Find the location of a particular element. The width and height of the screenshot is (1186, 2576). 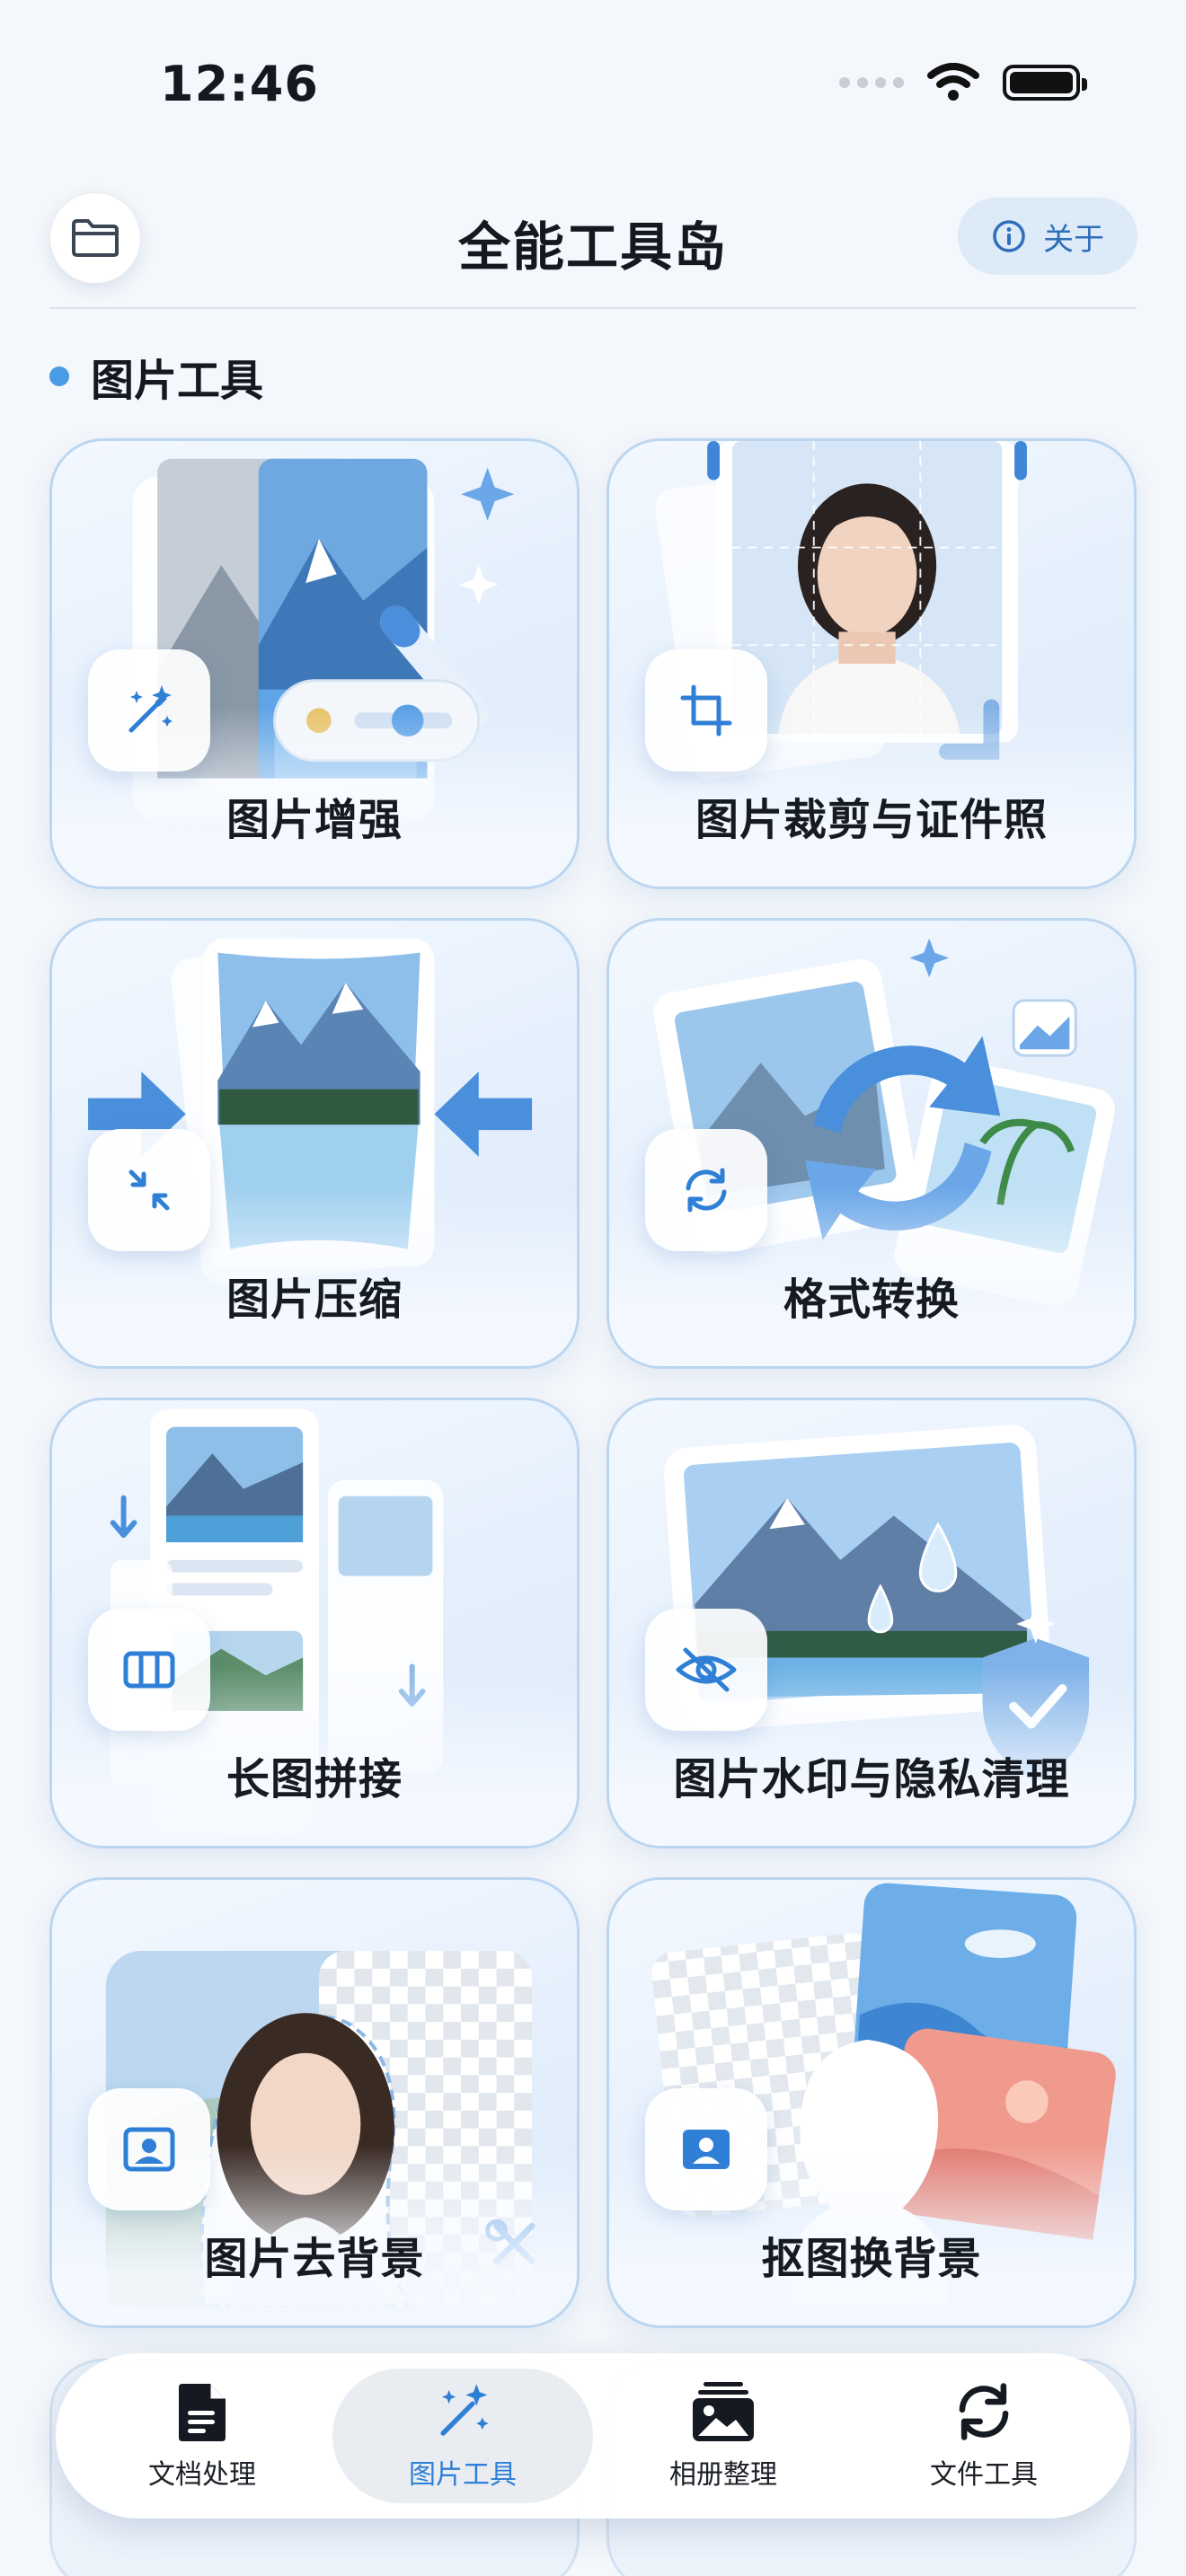

tab-label: 图片工具 is located at coordinates (463, 2475).